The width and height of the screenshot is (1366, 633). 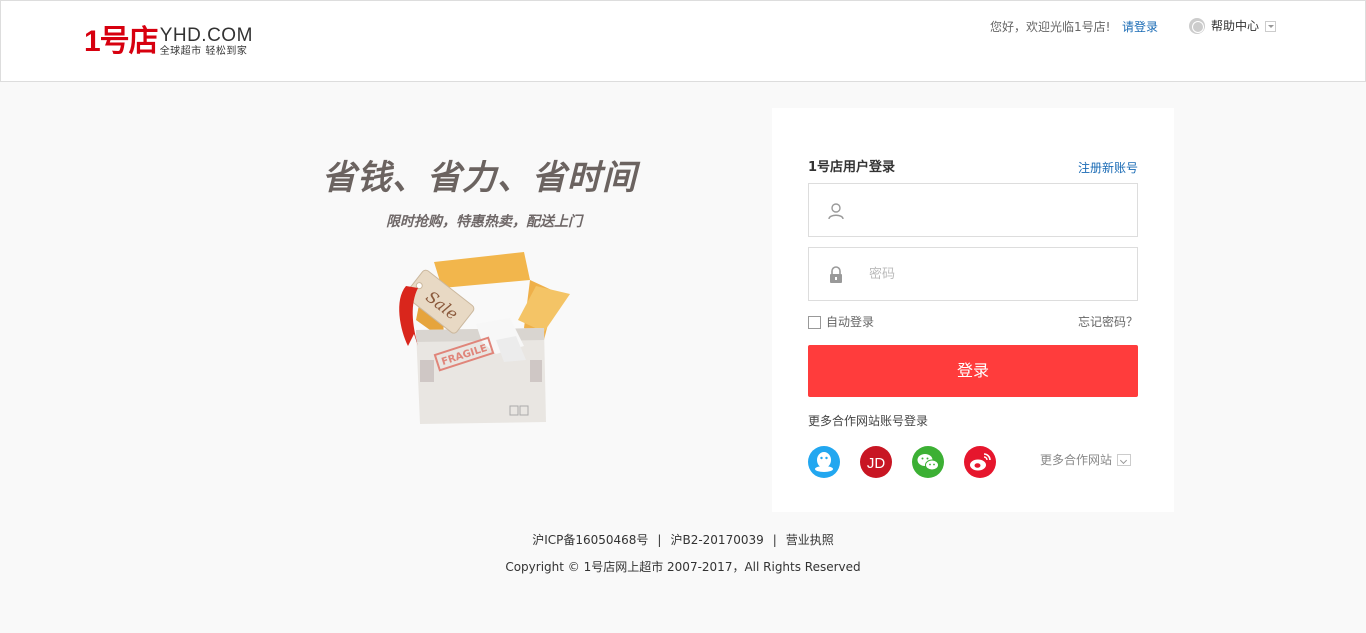 I want to click on user-icon, so click(x=836, y=211).